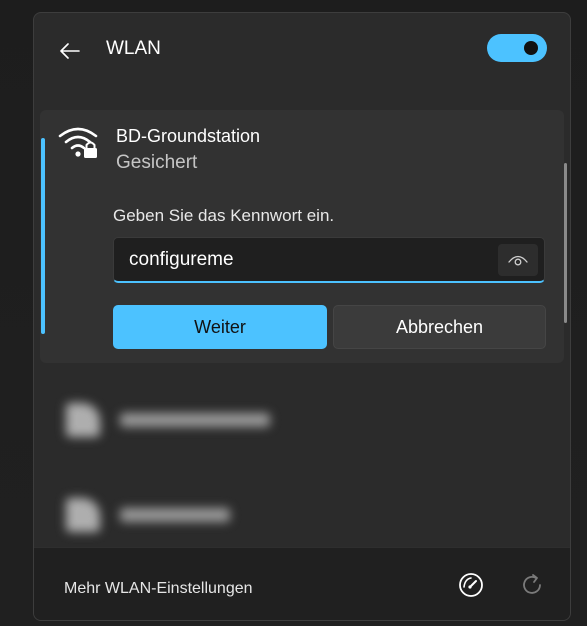 The height and width of the screenshot is (626, 587). I want to click on eye-icon, so click(518, 260).